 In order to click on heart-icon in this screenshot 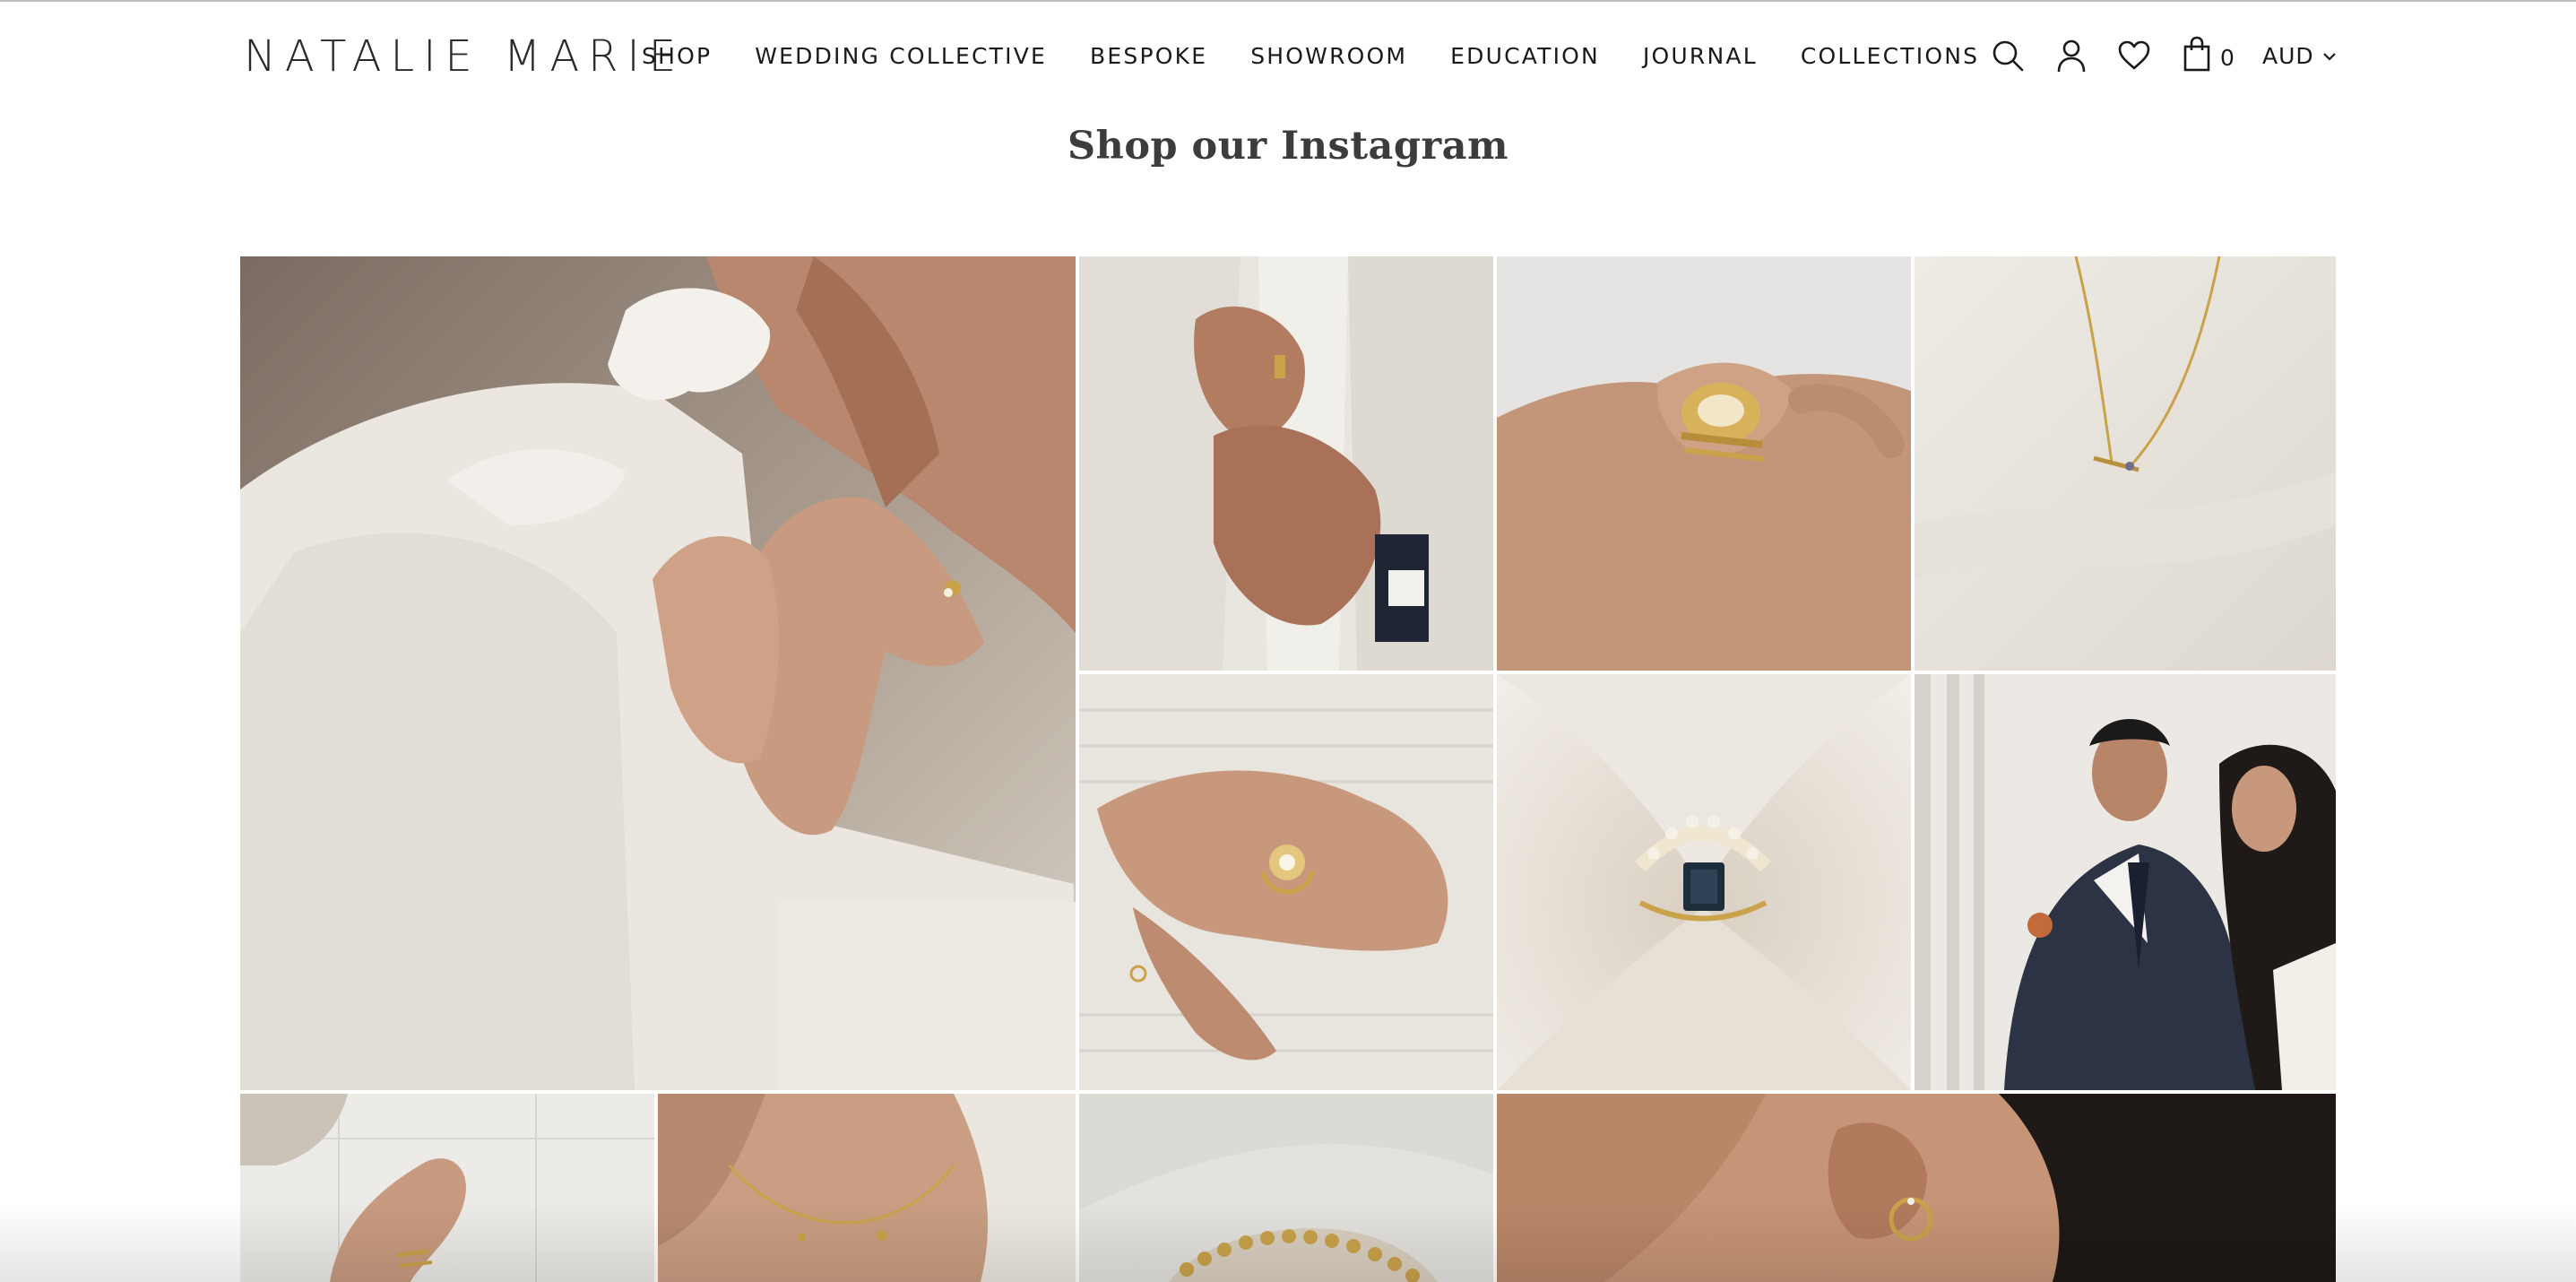, I will do `click(2134, 55)`.